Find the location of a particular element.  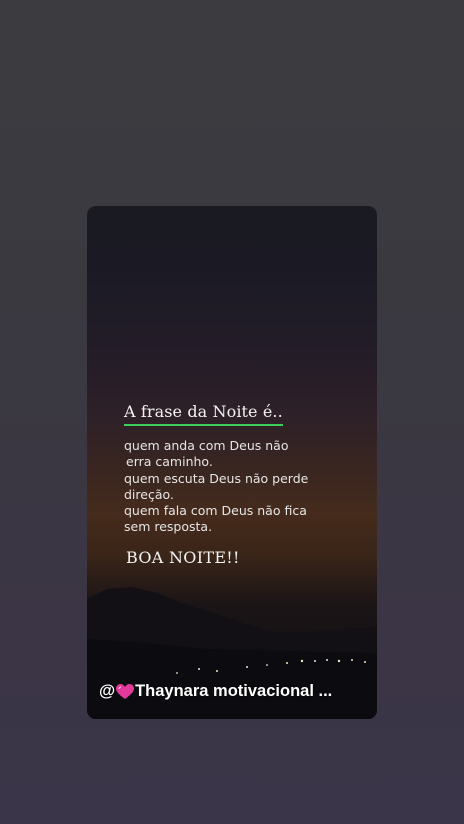

quote-line: quem fala com Deus não fica is located at coordinates (215, 511).